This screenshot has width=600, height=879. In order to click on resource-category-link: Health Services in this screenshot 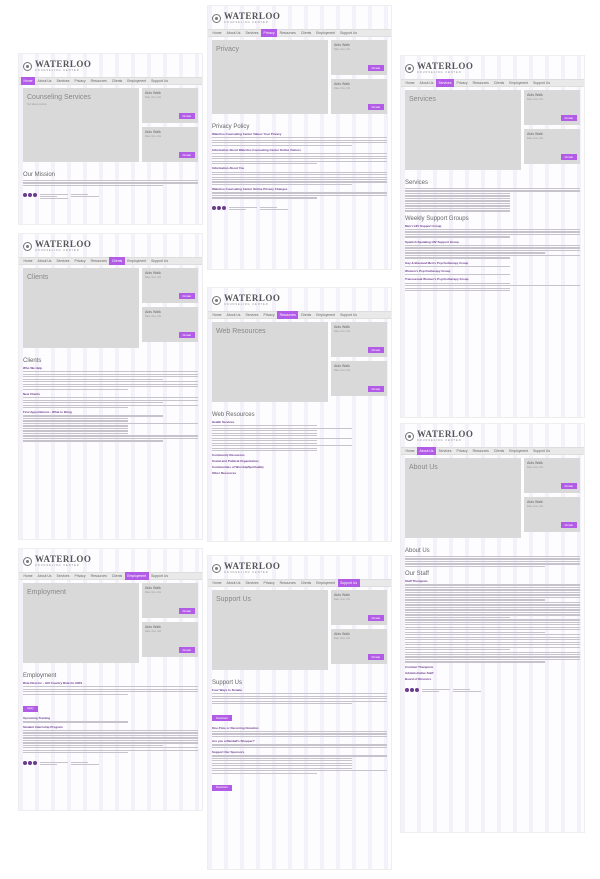, I will do `click(299, 422)`.